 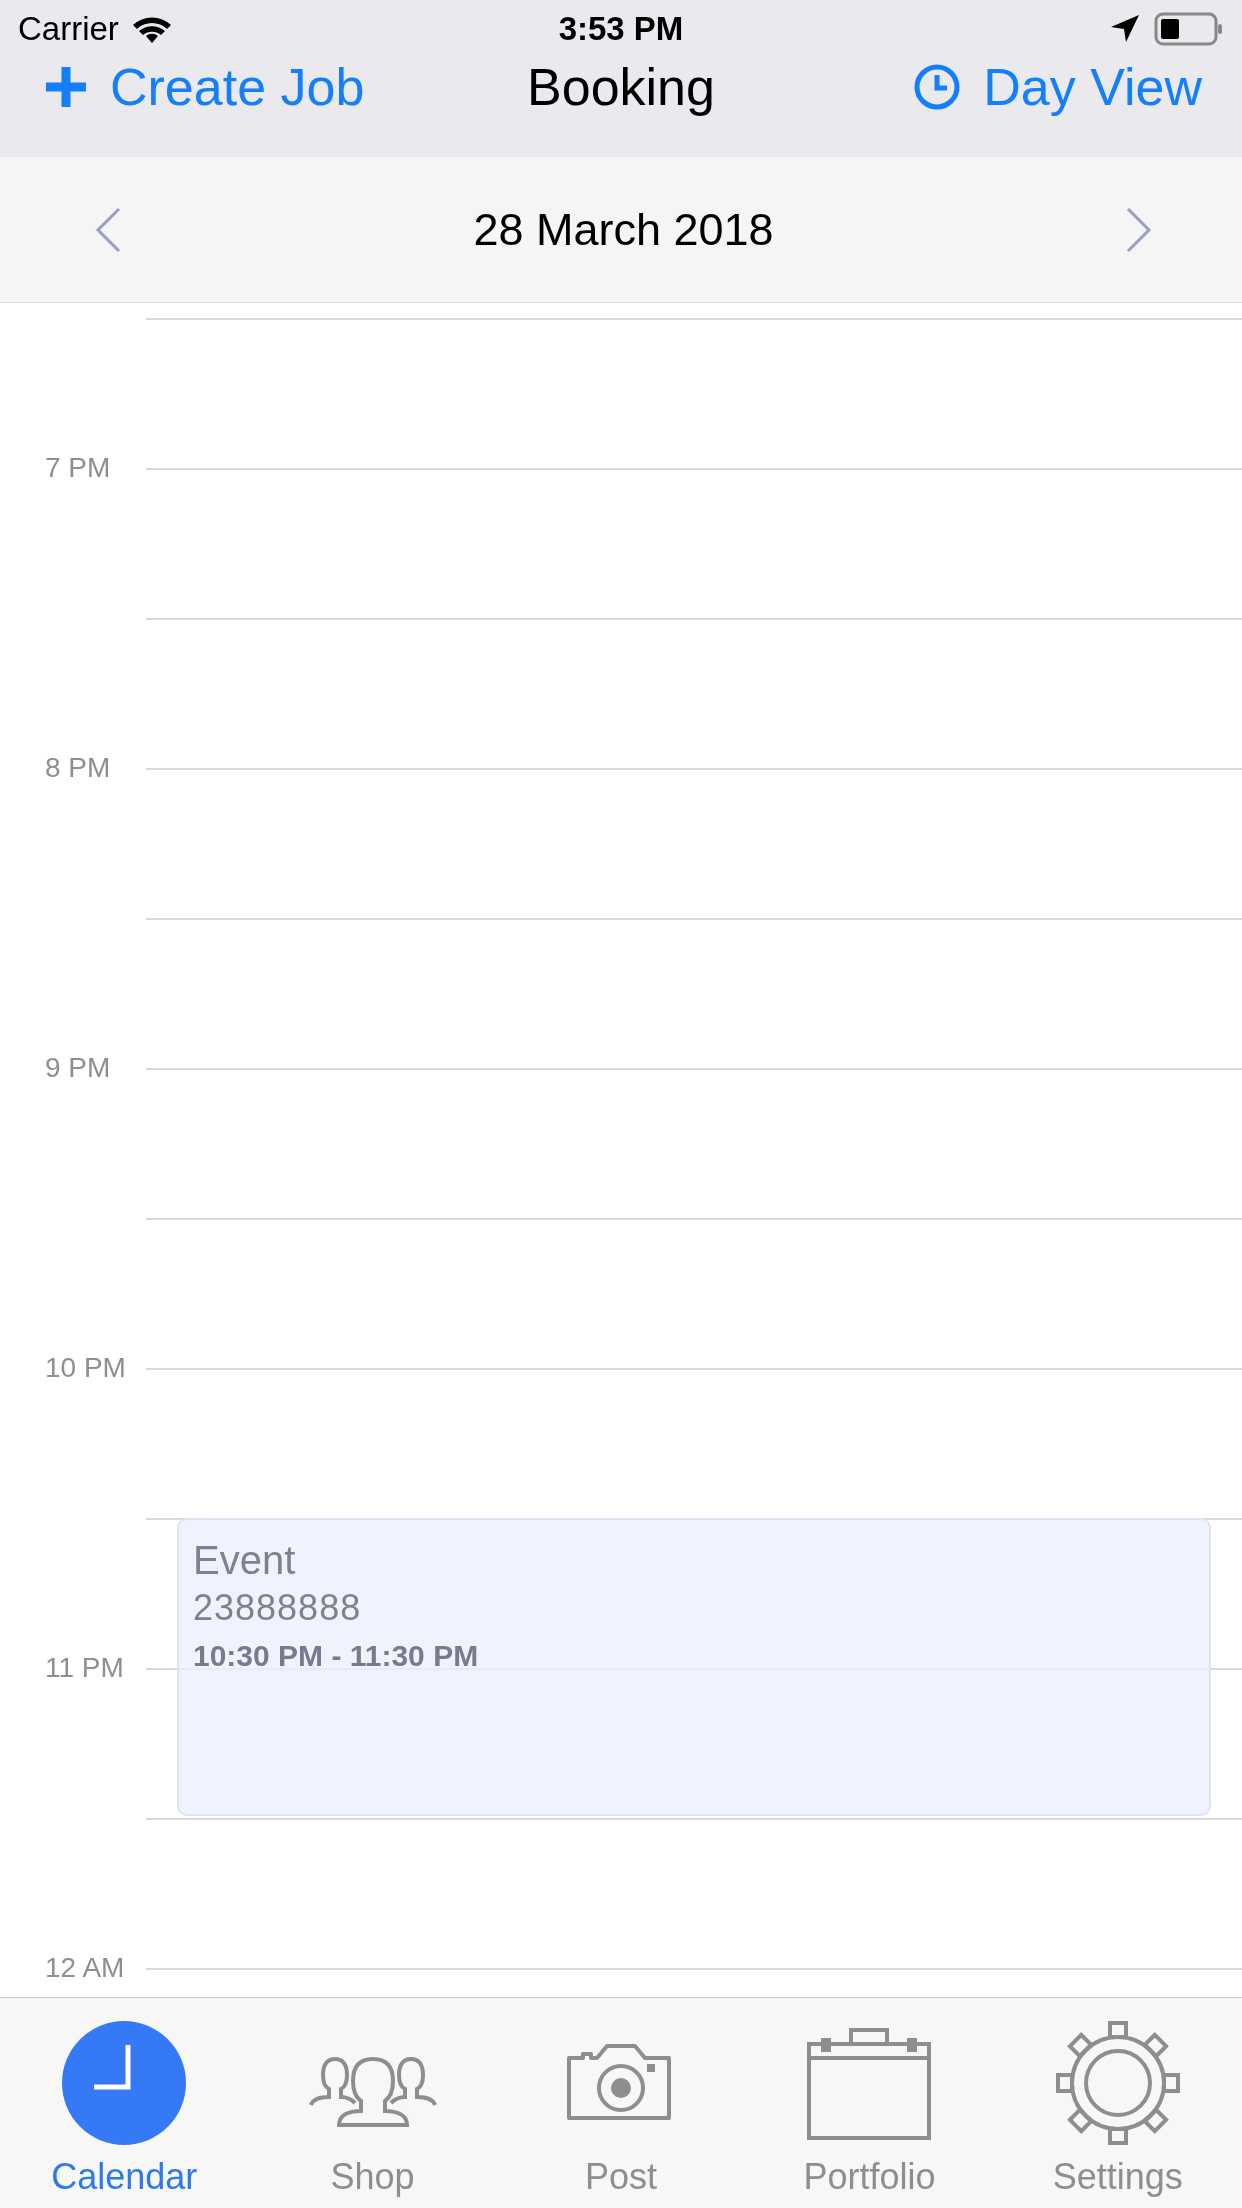 I want to click on hour-label: 8 PM, so click(x=78, y=767).